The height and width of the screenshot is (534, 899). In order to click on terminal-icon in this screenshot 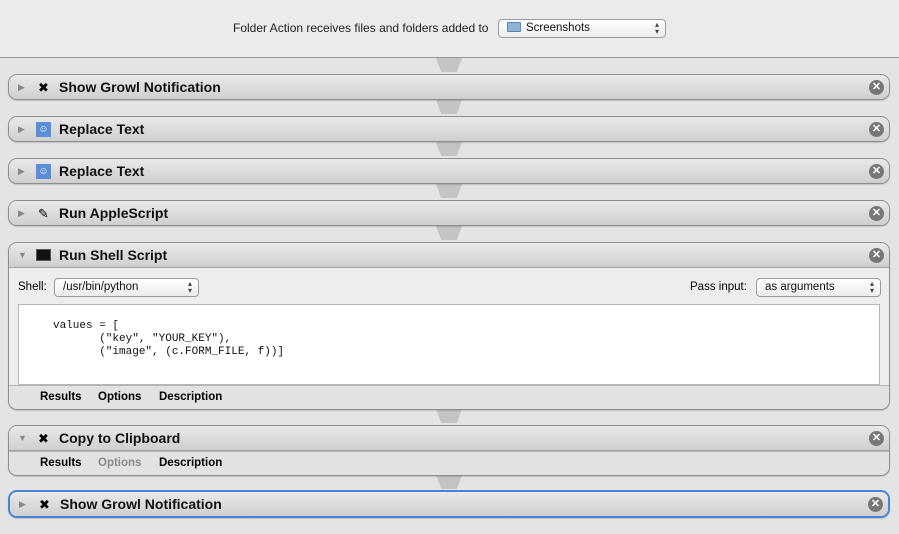, I will do `click(43, 255)`.